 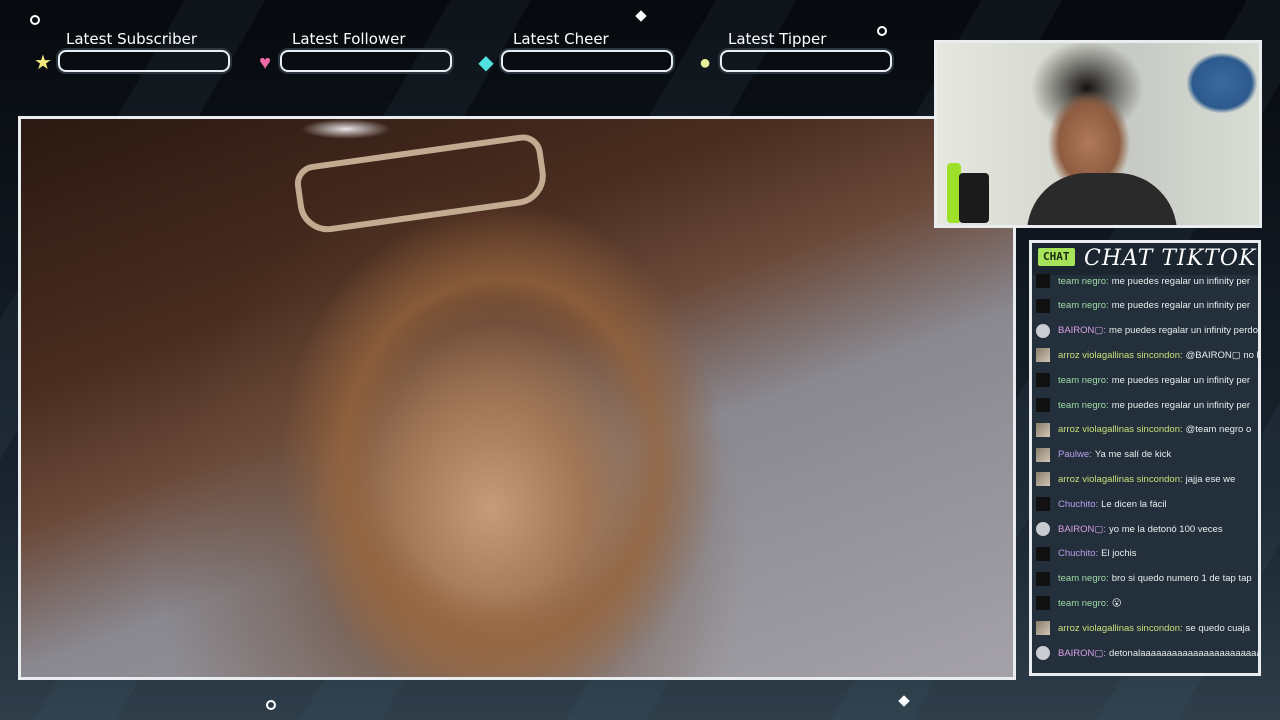 What do you see at coordinates (1218, 628) in the screenshot?
I see `chat-text: se quedo cuaja` at bounding box center [1218, 628].